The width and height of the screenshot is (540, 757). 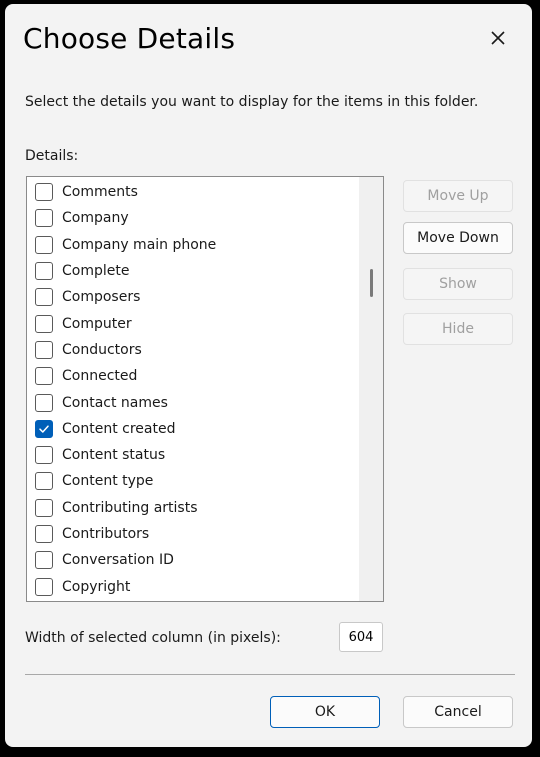 I want to click on close-icon, so click(x=498, y=38).